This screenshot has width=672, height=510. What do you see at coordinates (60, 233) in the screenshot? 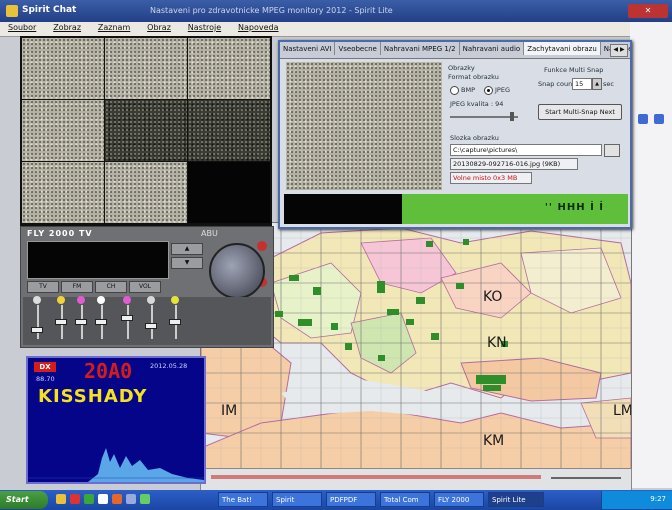
I see `player-title: FLY 2000 TV` at bounding box center [60, 233].